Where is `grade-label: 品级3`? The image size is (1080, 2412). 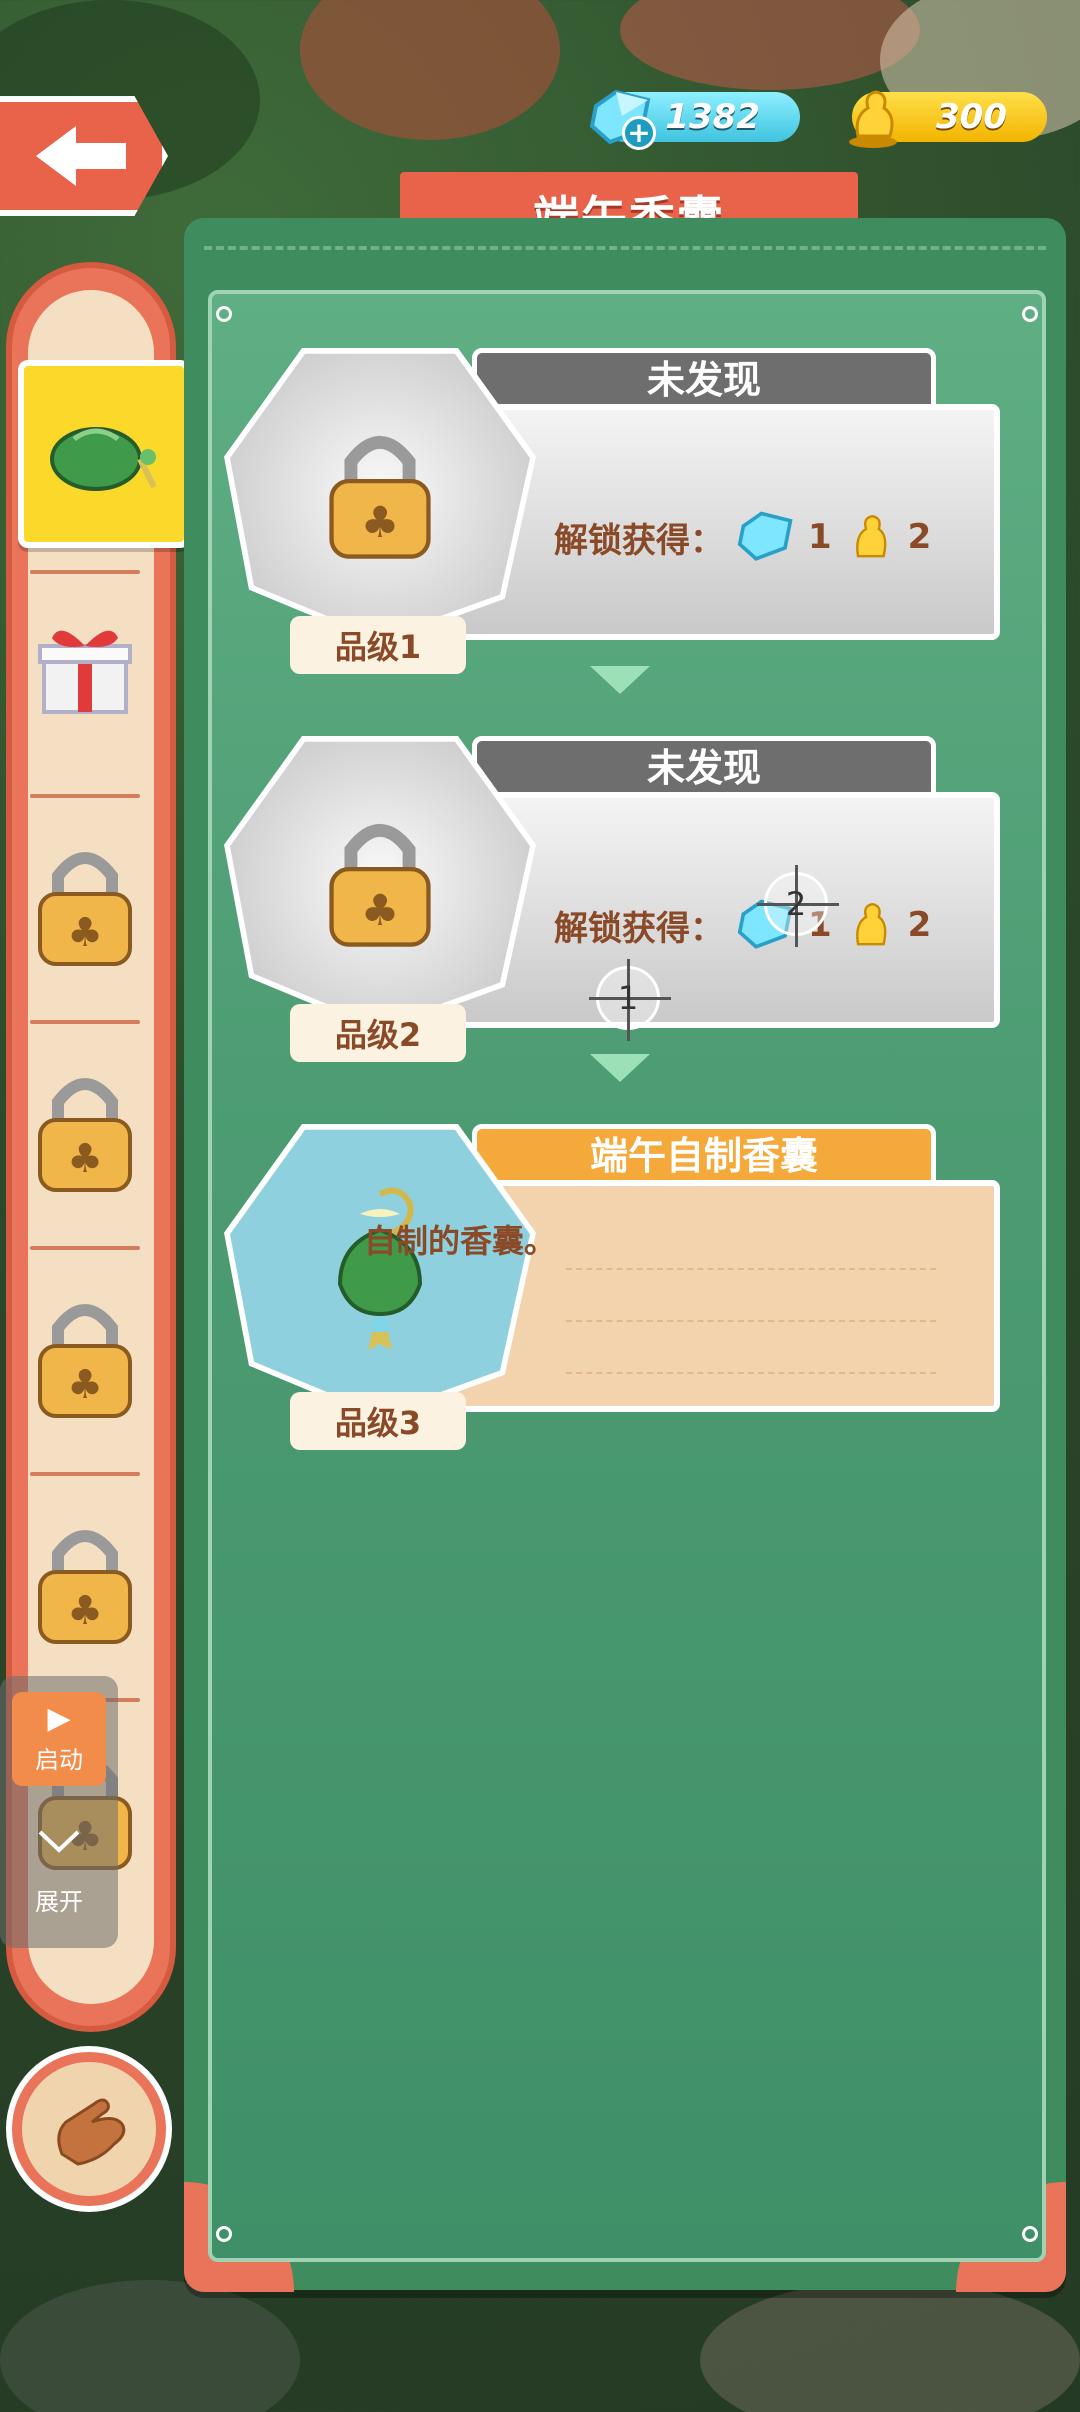
grade-label: 品级3 is located at coordinates (378, 1421).